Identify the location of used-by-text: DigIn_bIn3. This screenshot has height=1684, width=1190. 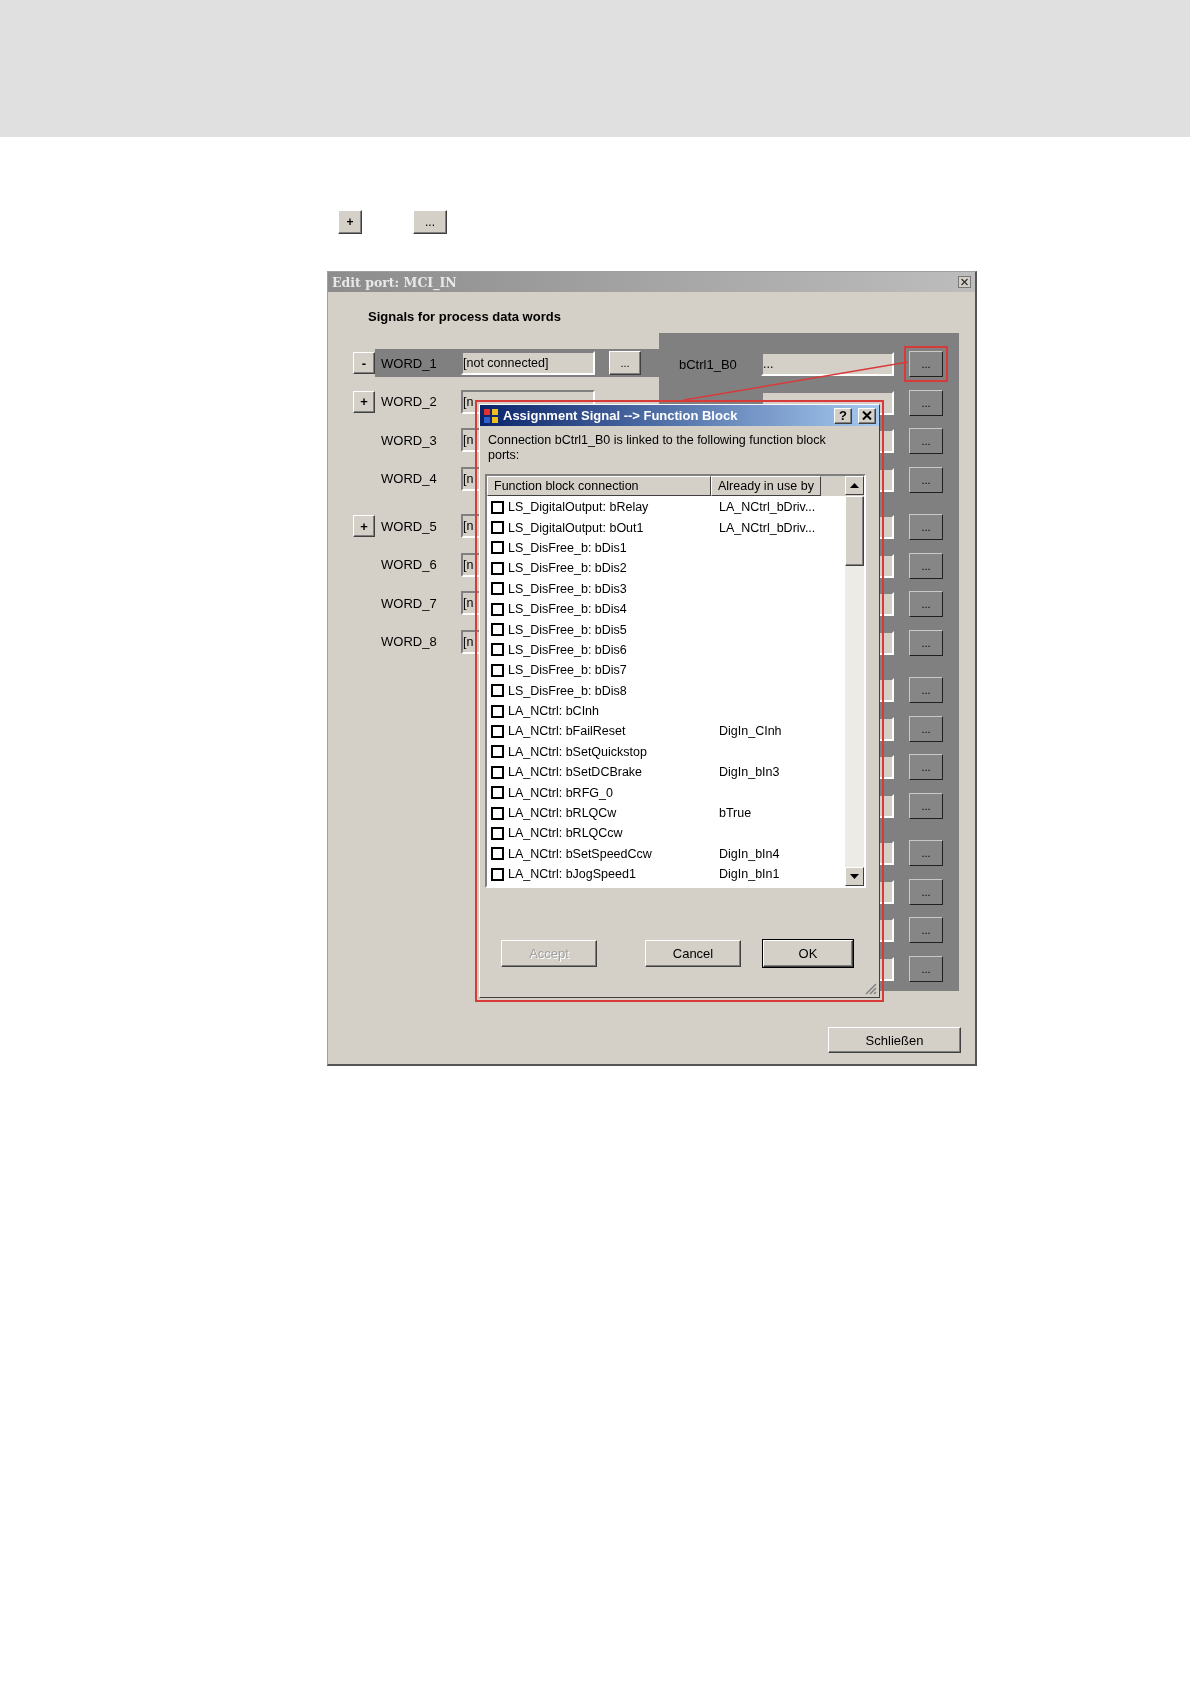
(749, 772).